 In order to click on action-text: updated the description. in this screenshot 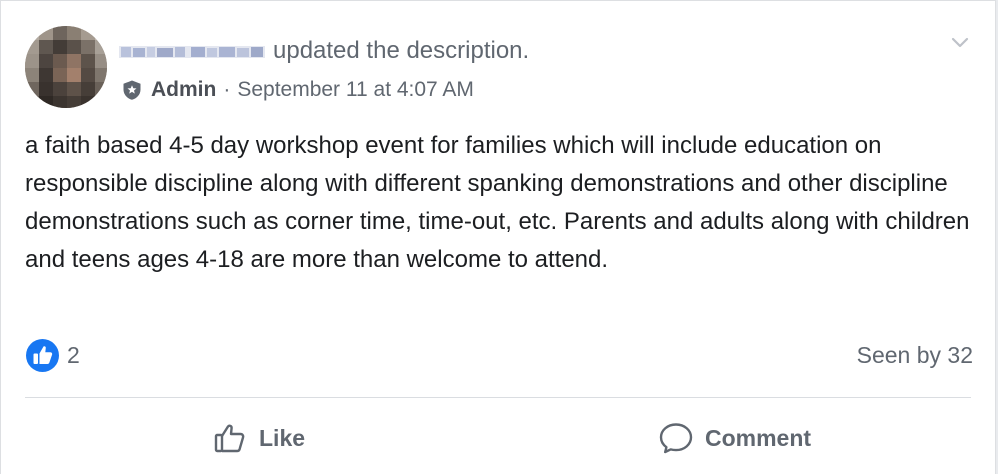, I will do `click(401, 50)`.